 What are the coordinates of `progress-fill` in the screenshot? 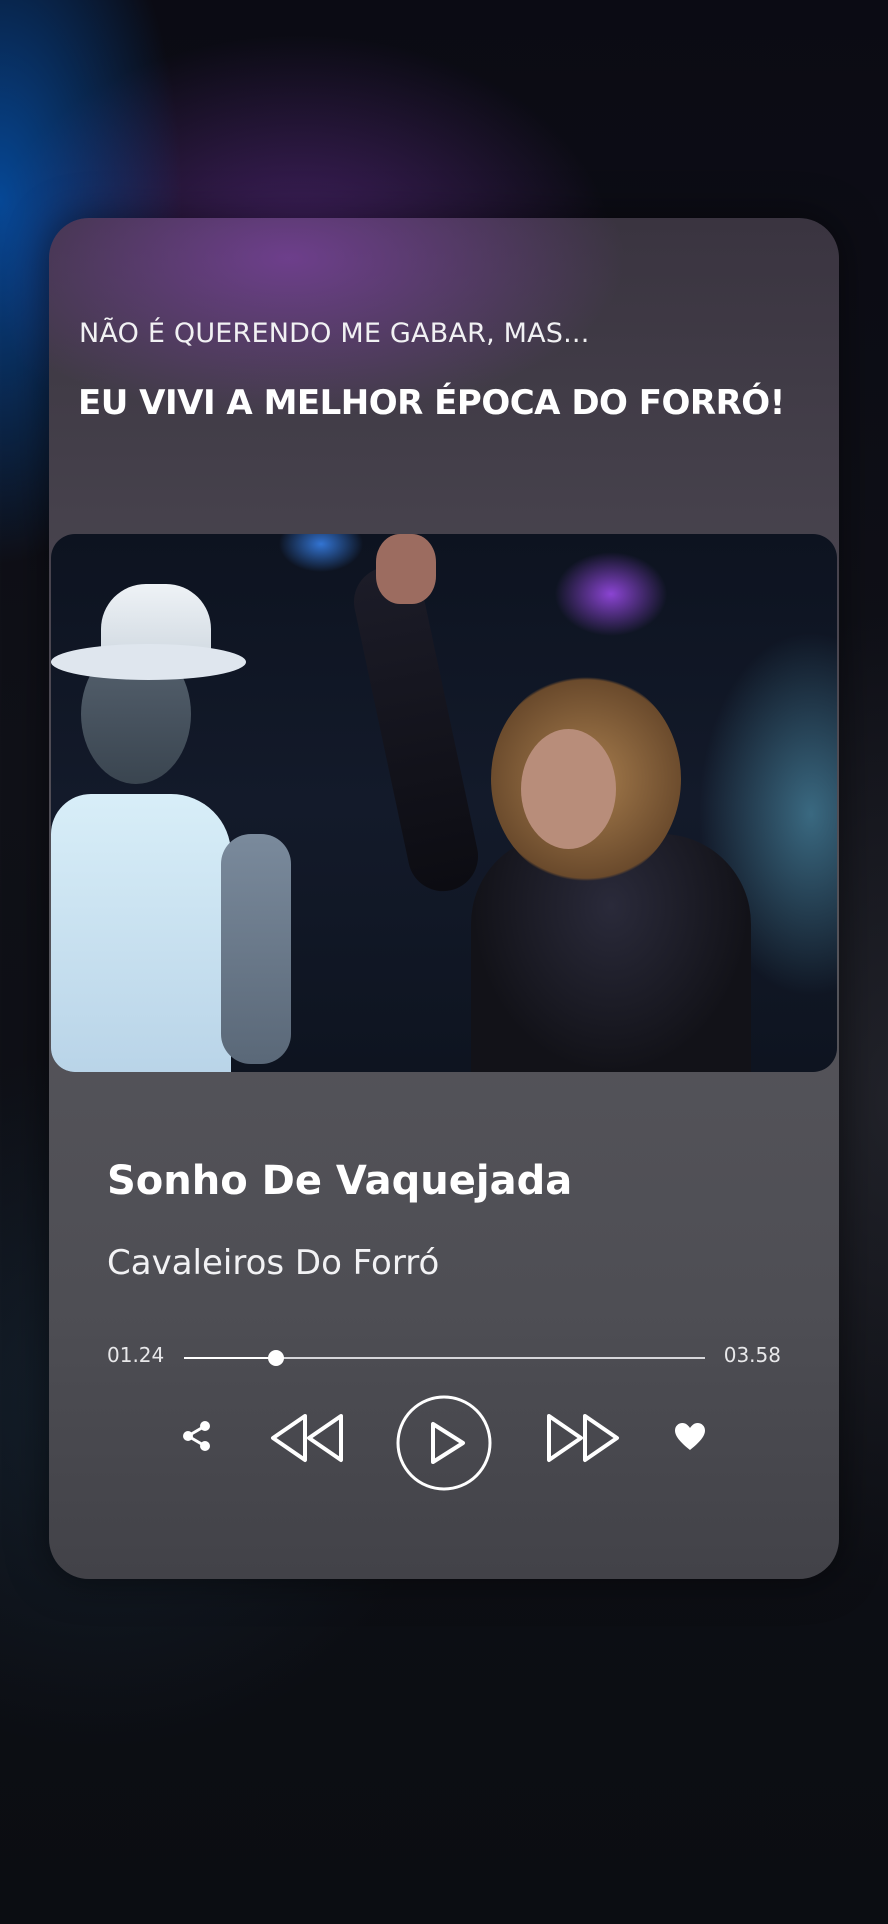 It's located at (230, 1358).